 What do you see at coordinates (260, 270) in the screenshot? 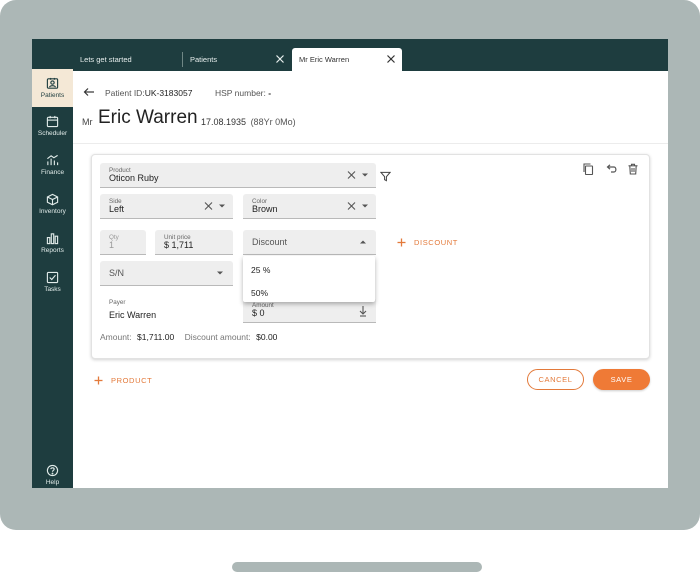
I see `discount-option-25: 25 %` at bounding box center [260, 270].